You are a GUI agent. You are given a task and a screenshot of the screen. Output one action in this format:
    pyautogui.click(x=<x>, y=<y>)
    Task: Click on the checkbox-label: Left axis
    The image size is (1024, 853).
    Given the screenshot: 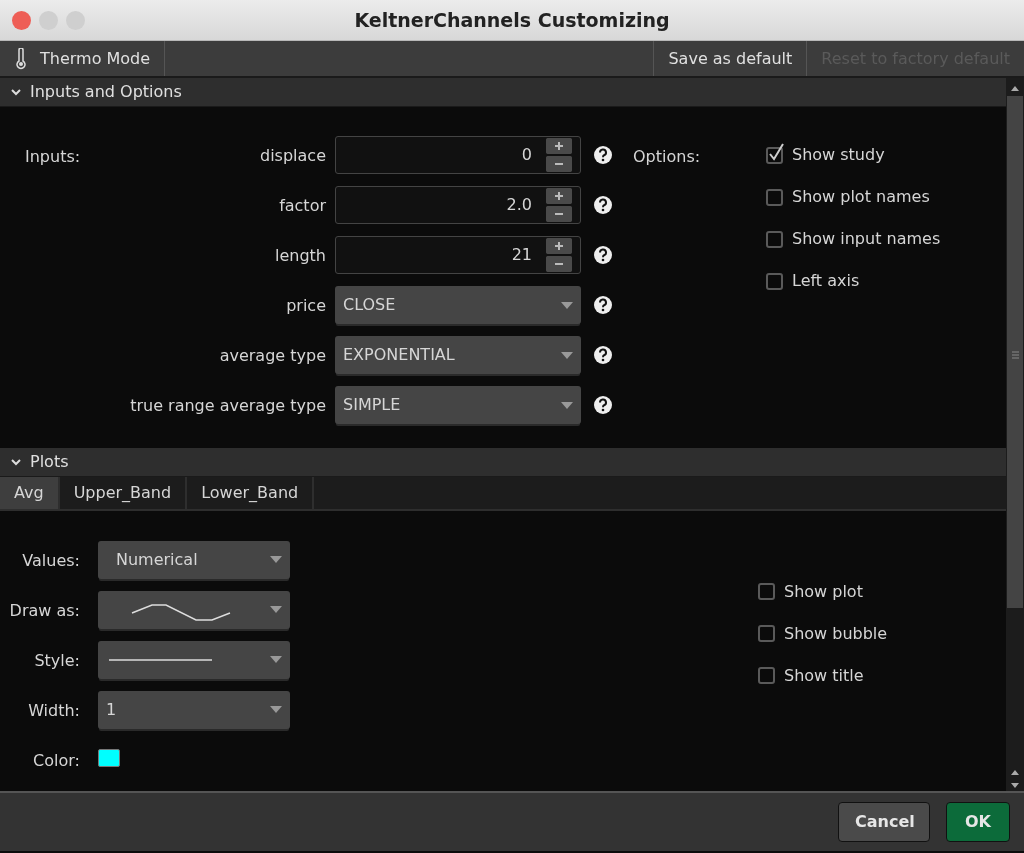 What is the action you would take?
    pyautogui.click(x=826, y=281)
    